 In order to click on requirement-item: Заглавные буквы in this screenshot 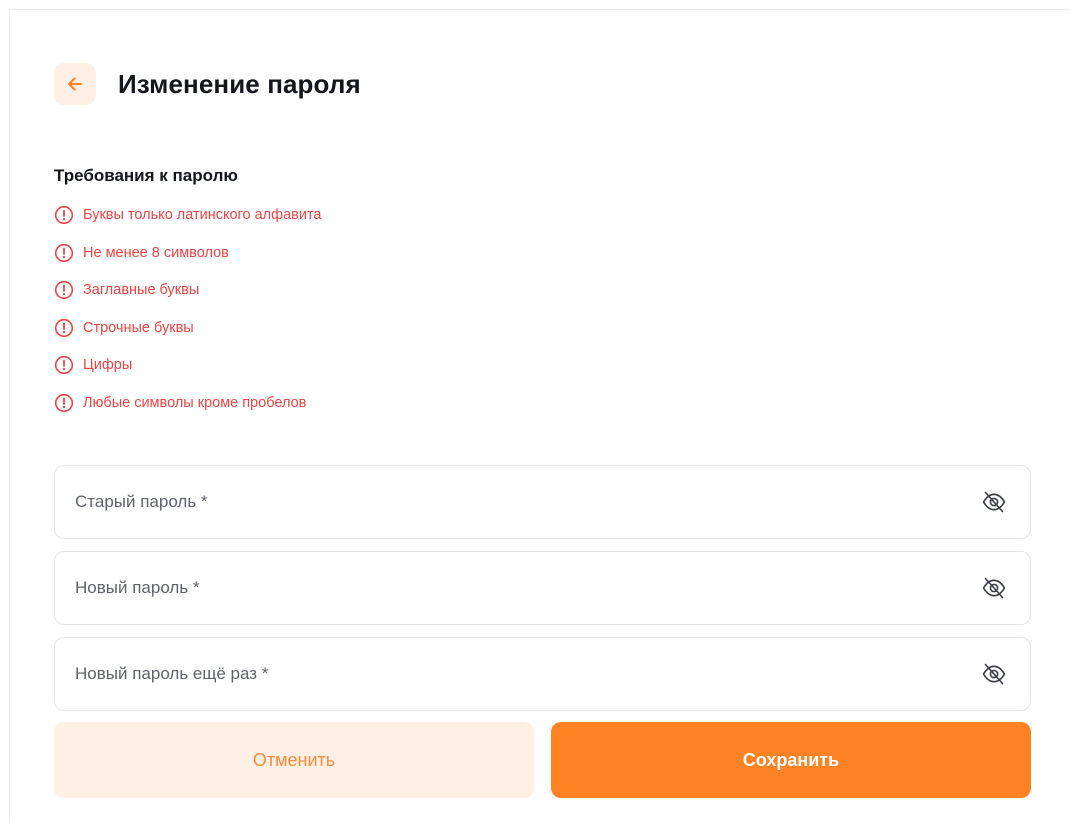, I will do `click(188, 299)`.